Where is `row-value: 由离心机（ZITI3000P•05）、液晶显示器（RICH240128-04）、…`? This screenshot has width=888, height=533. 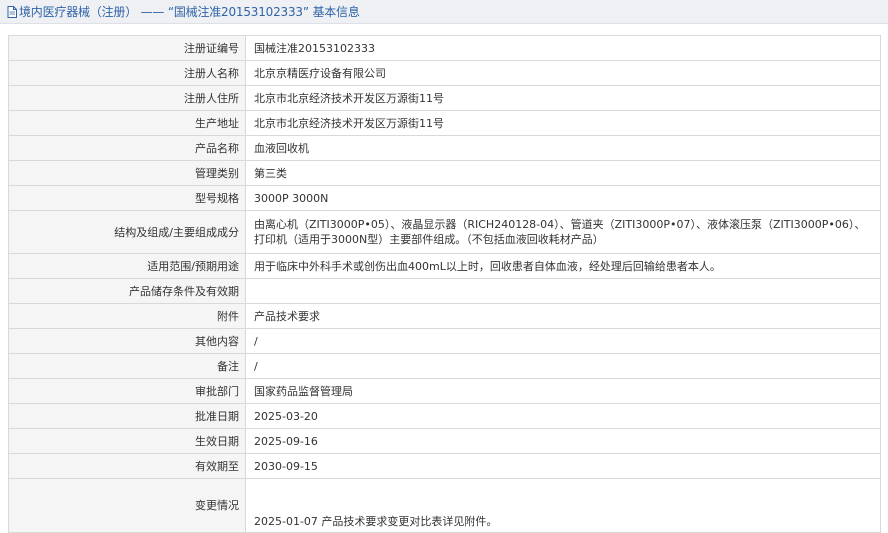 row-value: 由离心机（ZITI3000P•05）、液晶显示器（RICH240128-04）、… is located at coordinates (563, 232).